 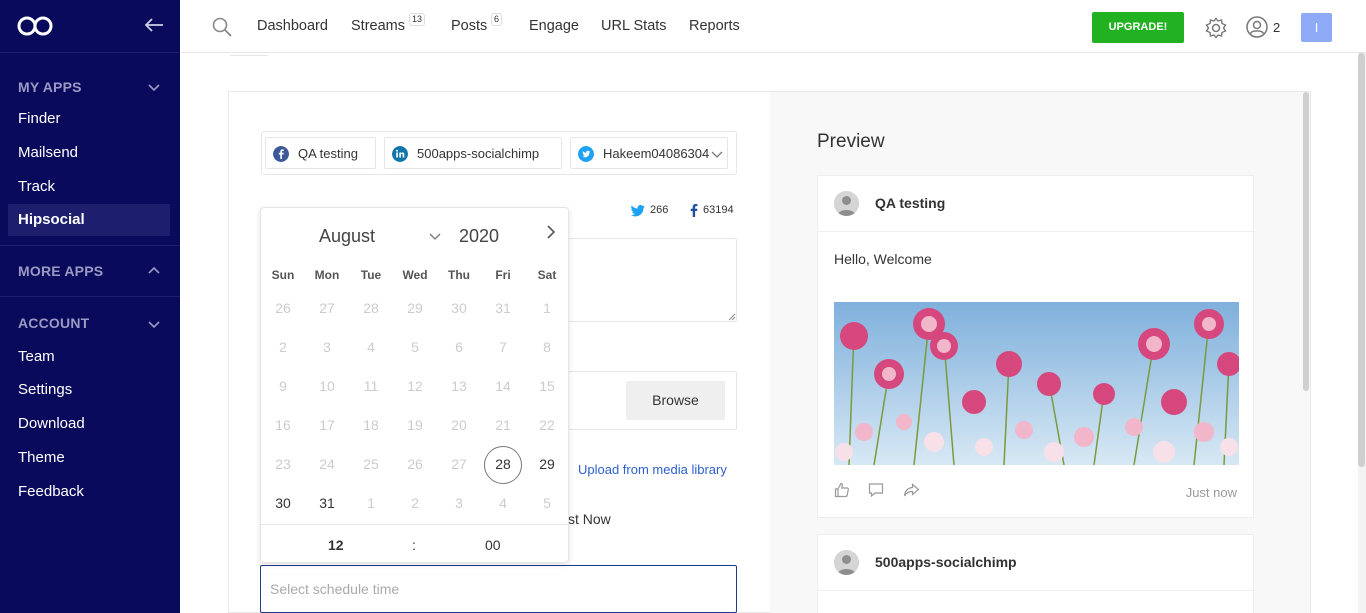 I want to click on schedule-time-input: Select schedule time, so click(x=498, y=589).